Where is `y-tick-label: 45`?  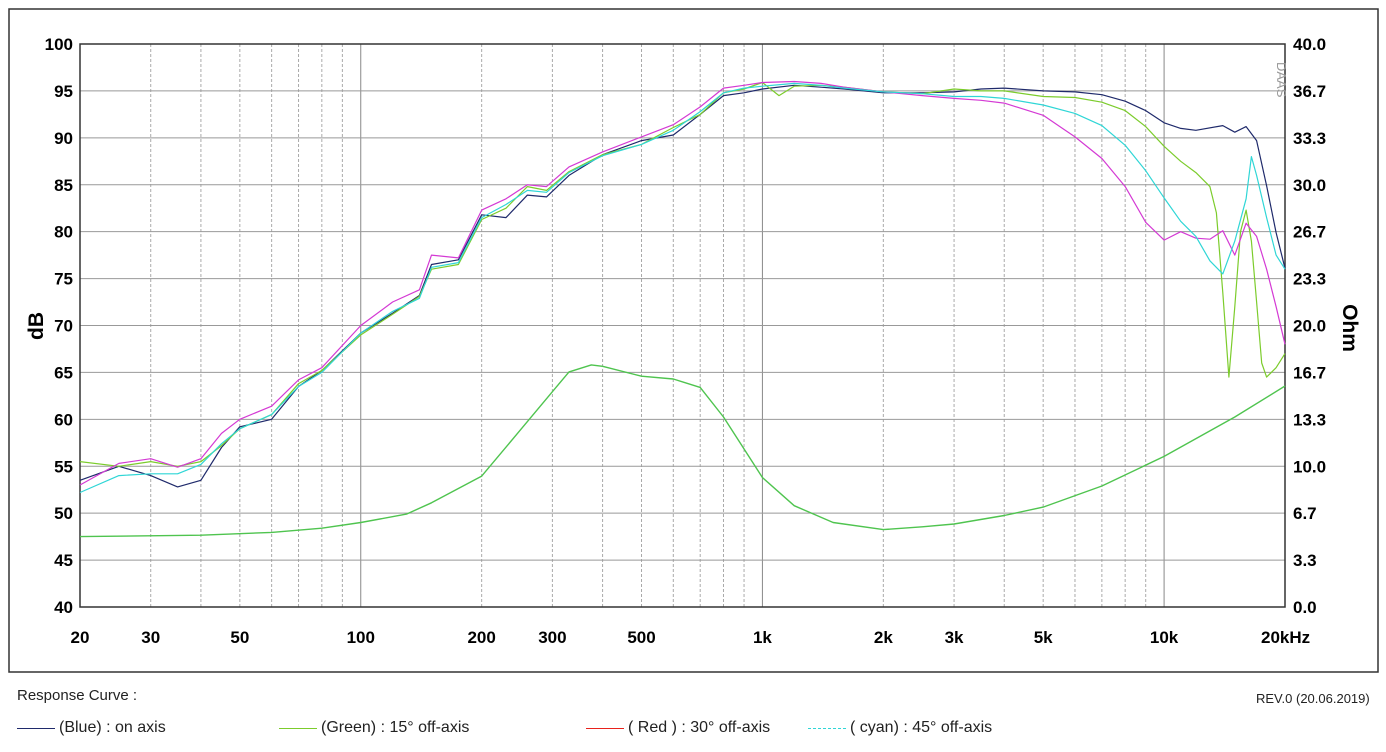 y-tick-label: 45 is located at coordinates (63, 560).